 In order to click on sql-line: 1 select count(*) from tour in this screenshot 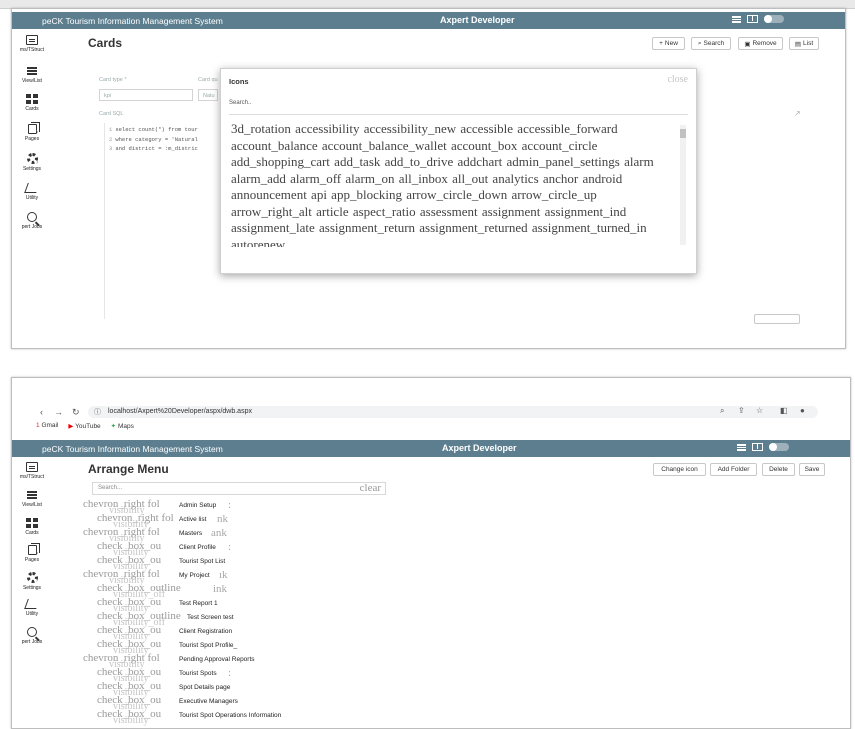, I will do `click(153, 129)`.